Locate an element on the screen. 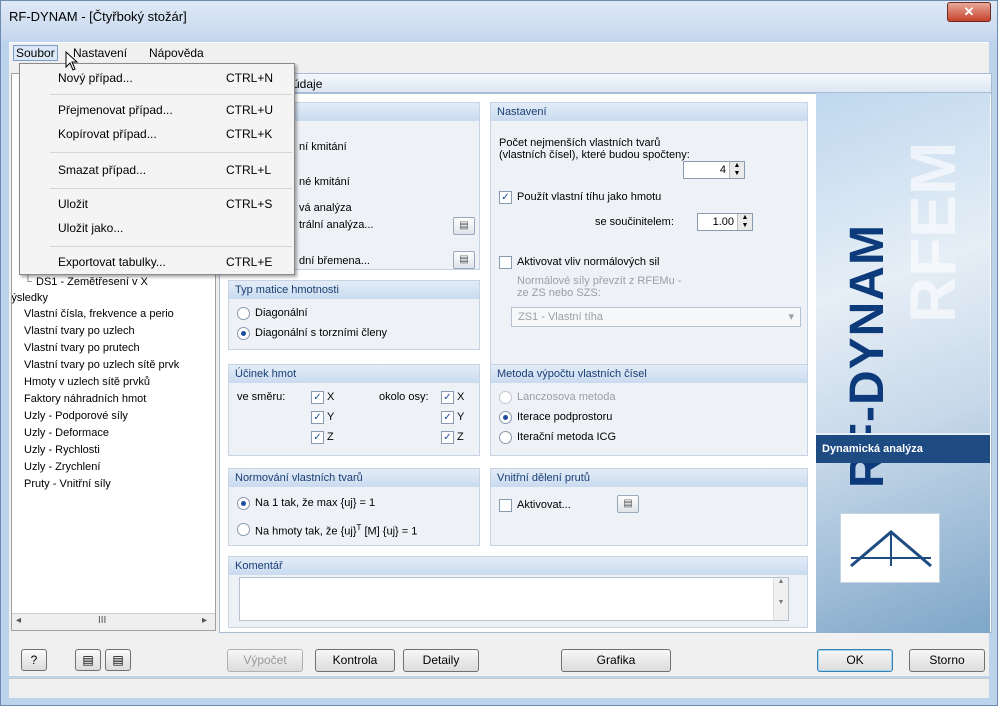 This screenshot has width=998, height=706. division-settings-icon: ▤ is located at coordinates (628, 504).